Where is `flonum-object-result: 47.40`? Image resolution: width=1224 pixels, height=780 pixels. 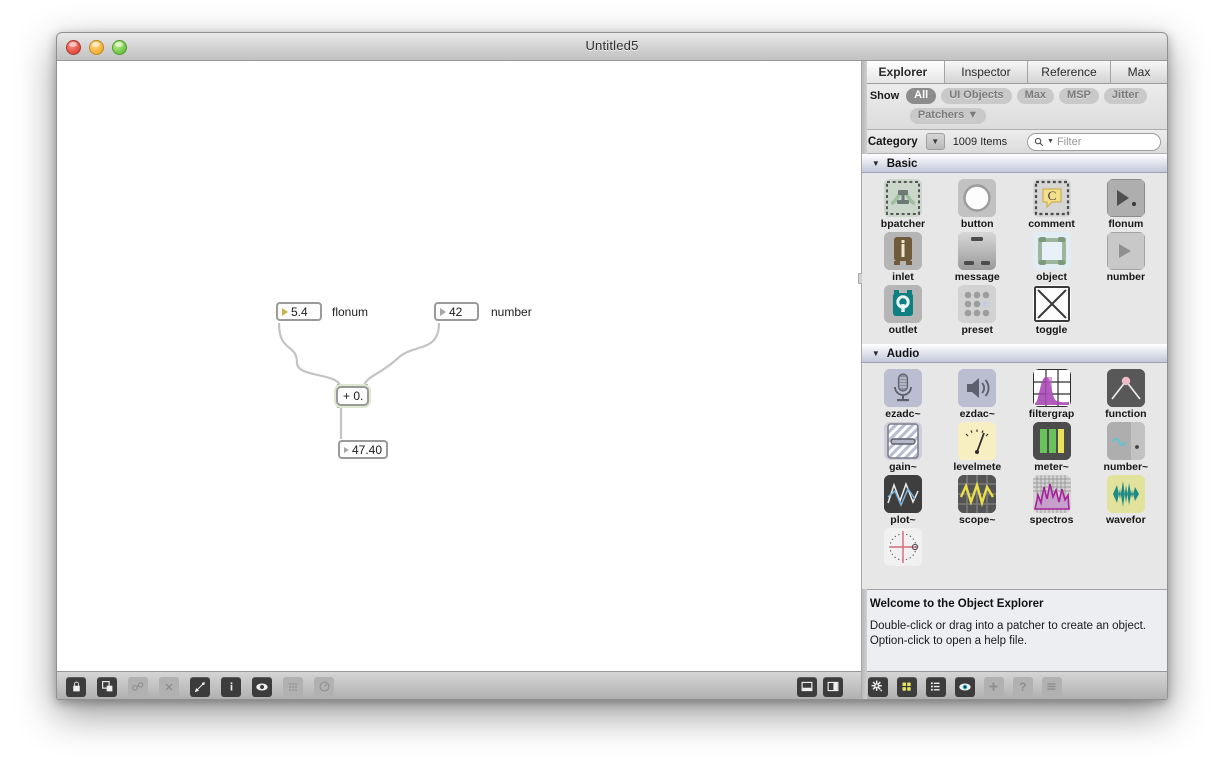
flonum-object-result: 47.40 is located at coordinates (363, 449).